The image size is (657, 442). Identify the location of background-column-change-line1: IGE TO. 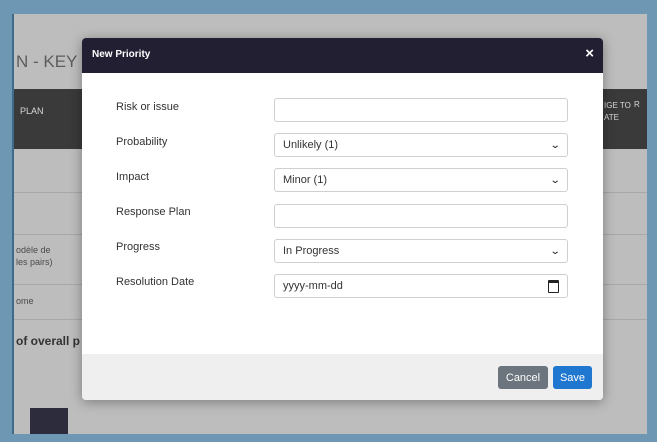
(617, 105).